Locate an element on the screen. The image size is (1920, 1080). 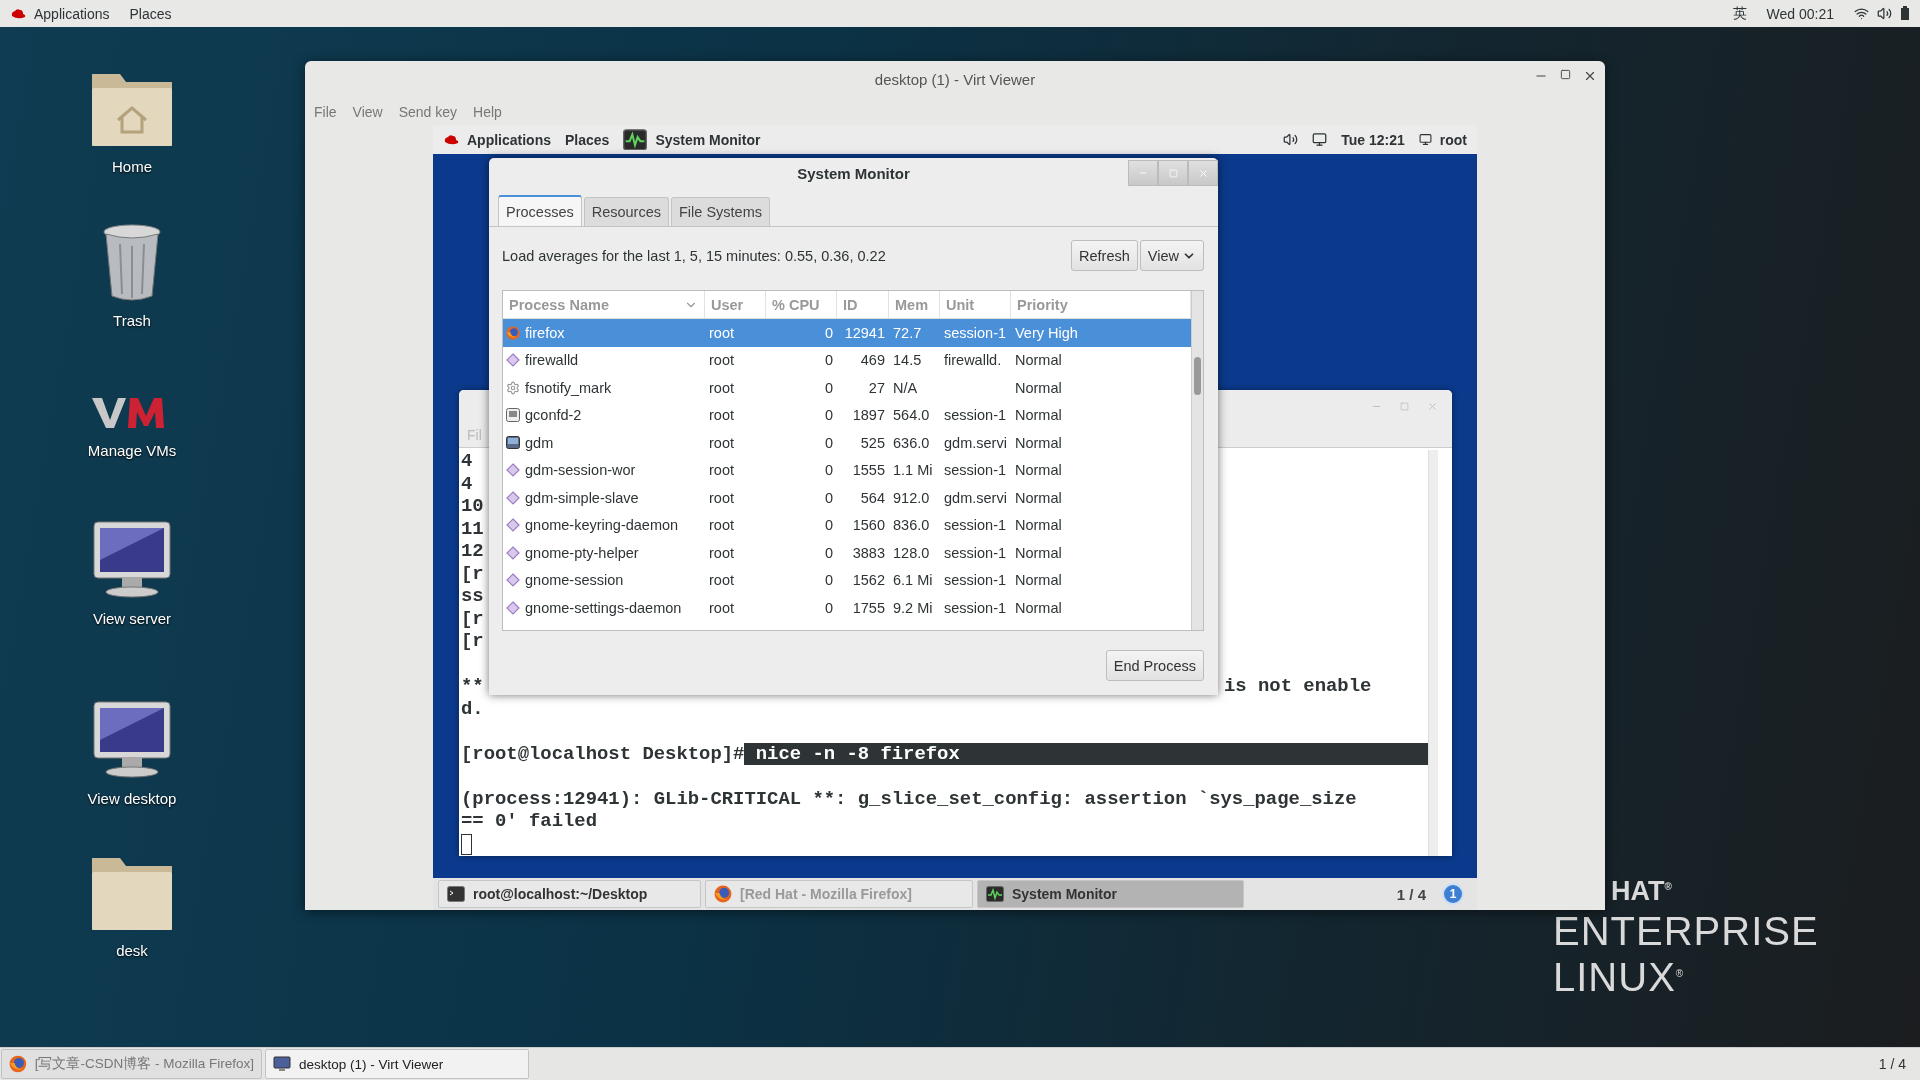
process-name: firefox is located at coordinates (545, 332).